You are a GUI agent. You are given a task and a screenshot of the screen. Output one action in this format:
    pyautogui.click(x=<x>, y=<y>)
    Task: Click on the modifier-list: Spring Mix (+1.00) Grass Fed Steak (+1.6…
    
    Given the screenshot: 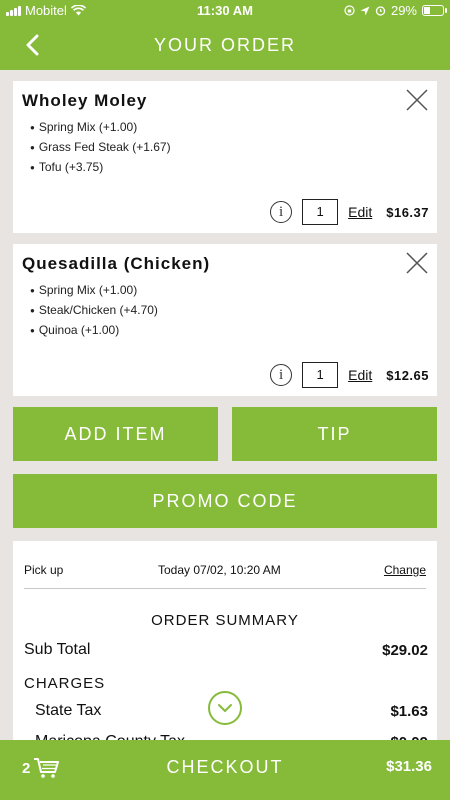 What is the action you would take?
    pyautogui.click(x=100, y=147)
    